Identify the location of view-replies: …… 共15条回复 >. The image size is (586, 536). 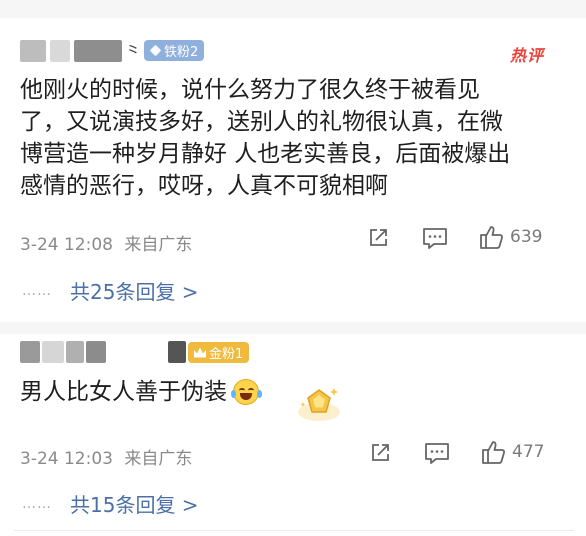
(110, 503).